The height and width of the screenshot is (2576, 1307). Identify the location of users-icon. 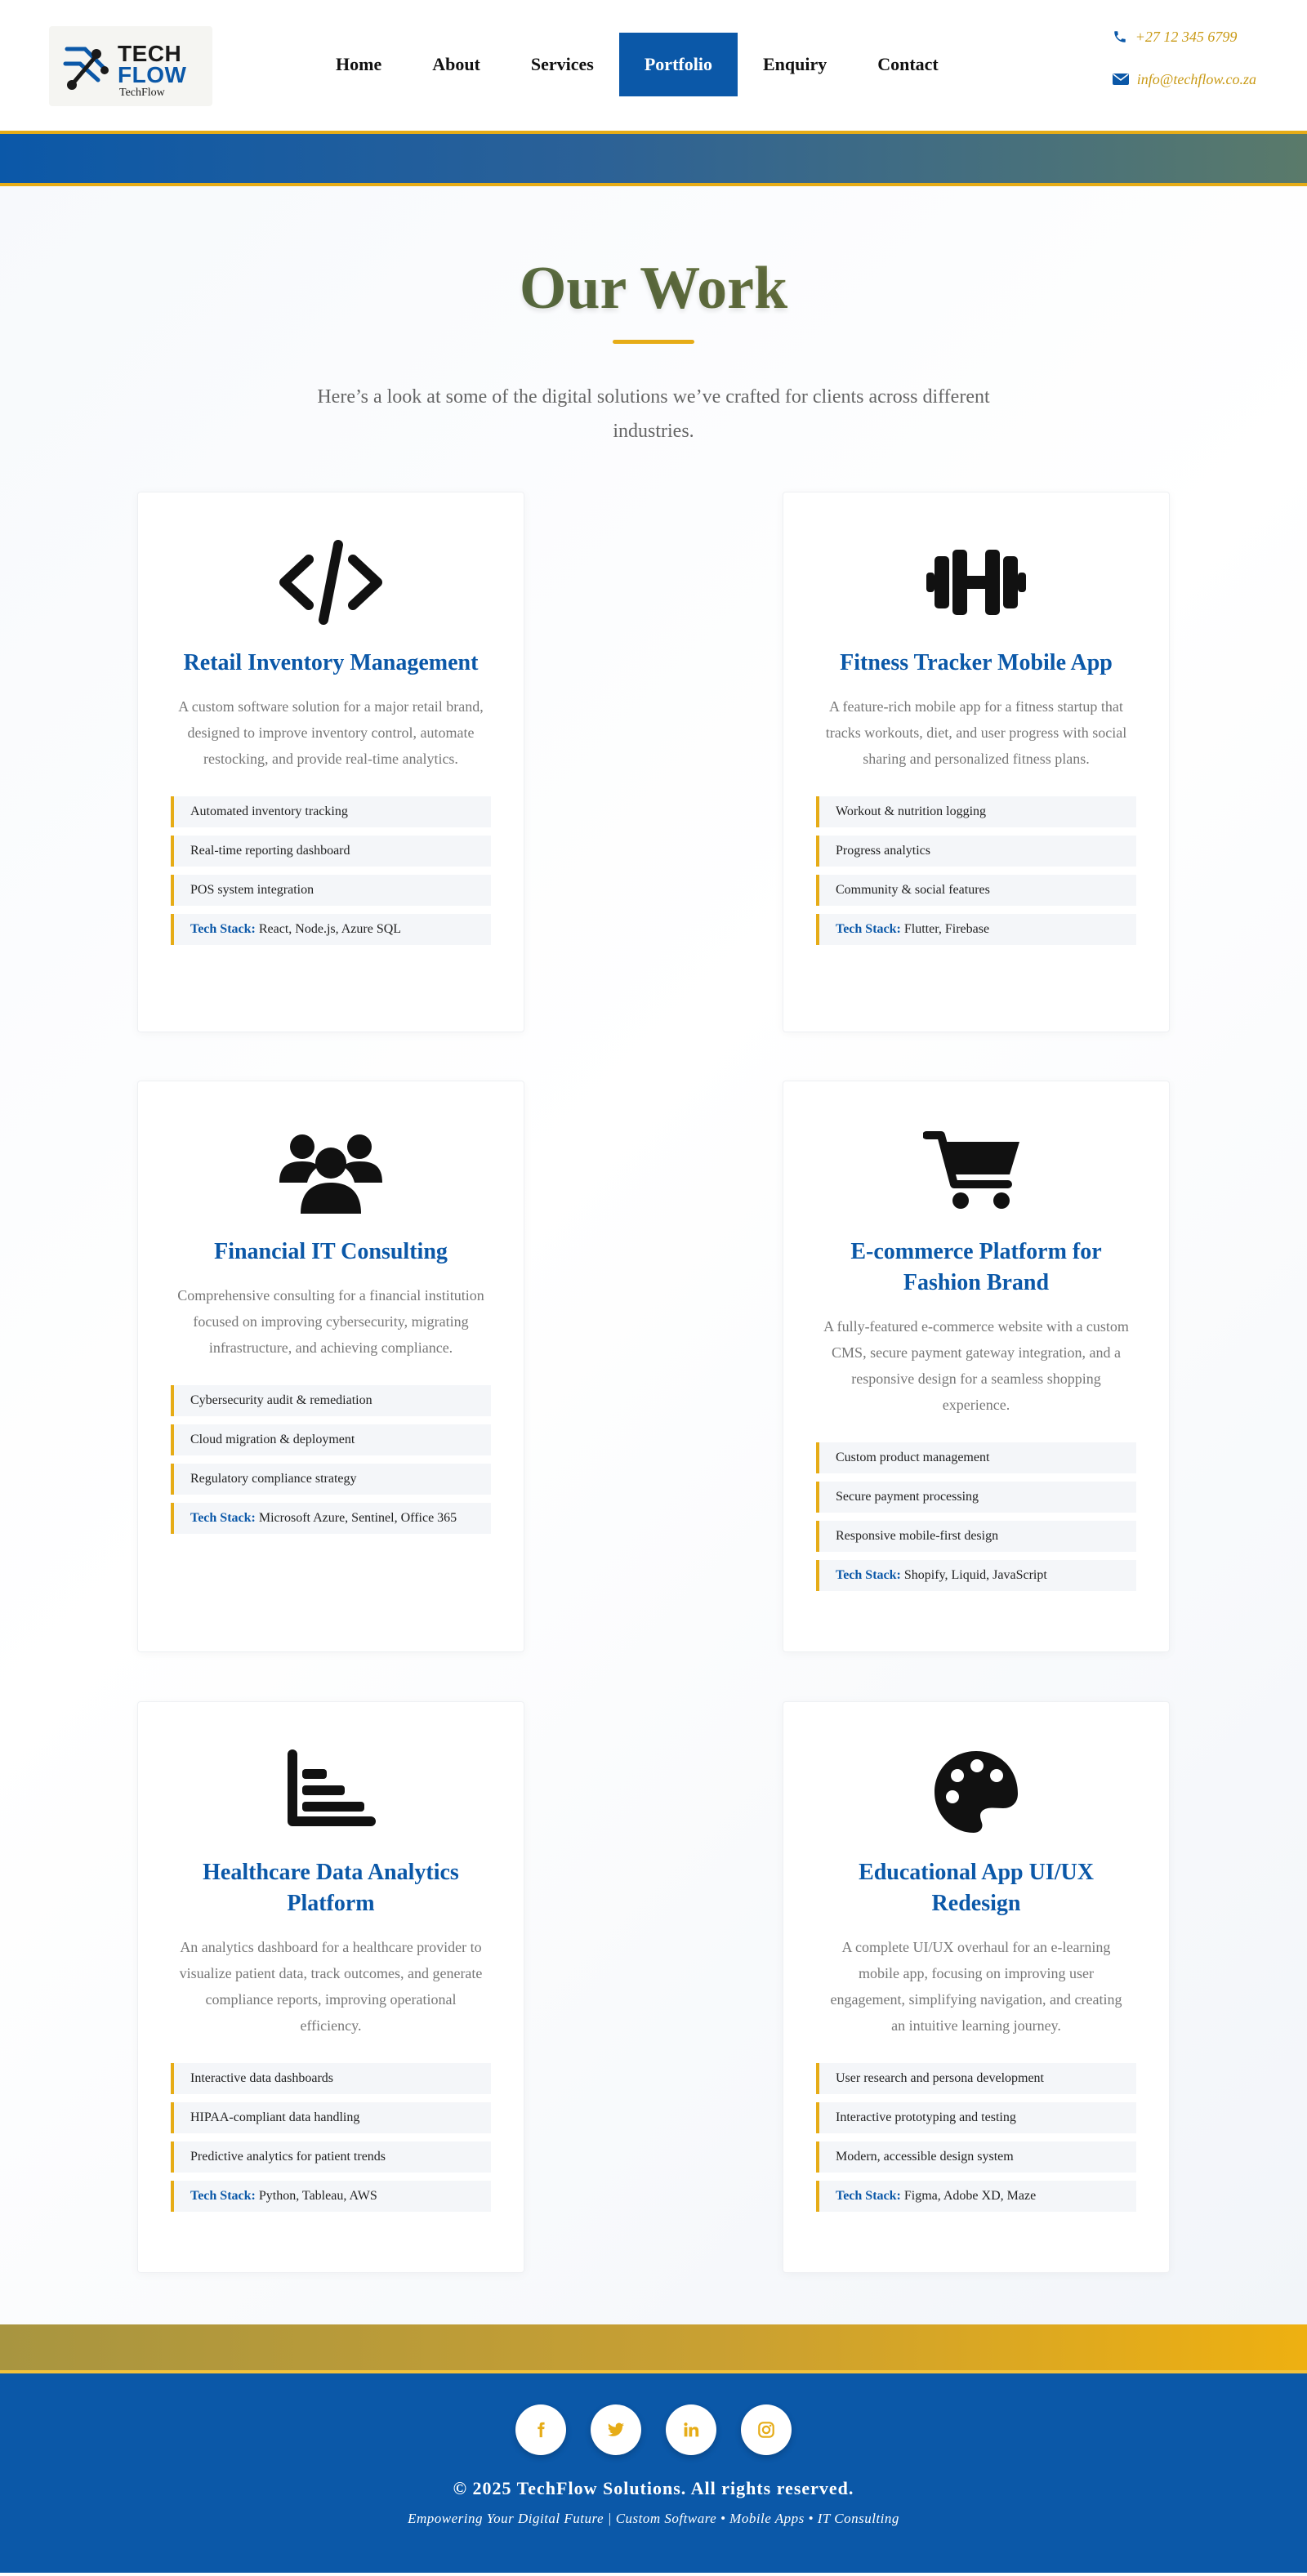
(331, 1171).